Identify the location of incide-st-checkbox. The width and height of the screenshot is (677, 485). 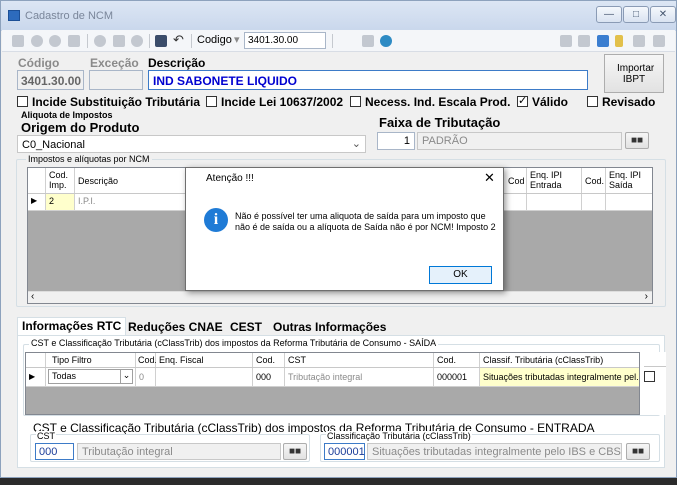
(22, 101).